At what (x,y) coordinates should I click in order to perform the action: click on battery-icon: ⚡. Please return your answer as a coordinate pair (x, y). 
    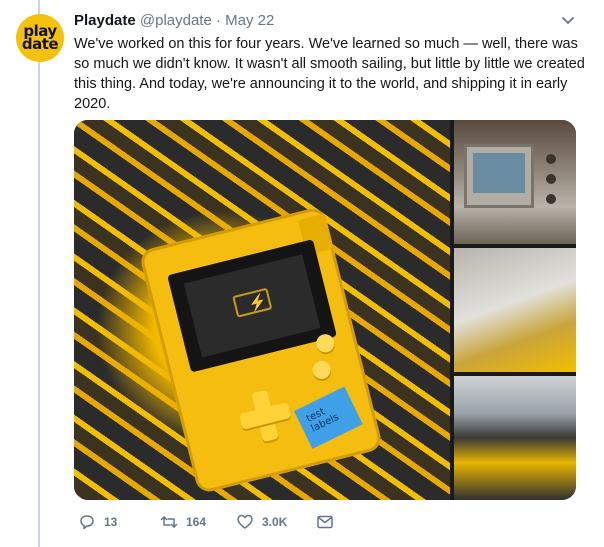
    Looking at the image, I should click on (252, 302).